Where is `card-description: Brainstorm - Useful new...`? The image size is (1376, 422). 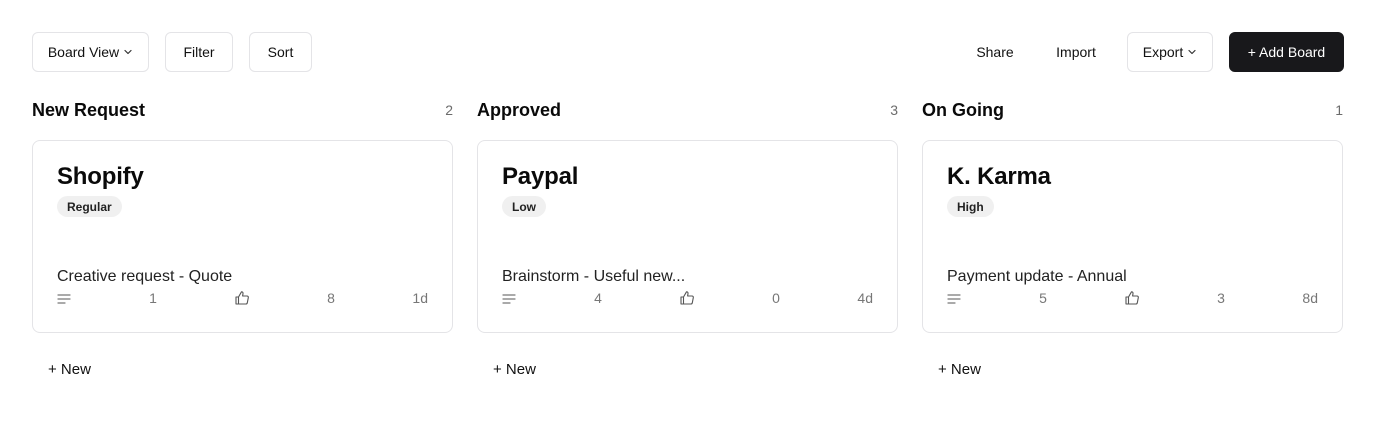 card-description: Brainstorm - Useful new... is located at coordinates (594, 276).